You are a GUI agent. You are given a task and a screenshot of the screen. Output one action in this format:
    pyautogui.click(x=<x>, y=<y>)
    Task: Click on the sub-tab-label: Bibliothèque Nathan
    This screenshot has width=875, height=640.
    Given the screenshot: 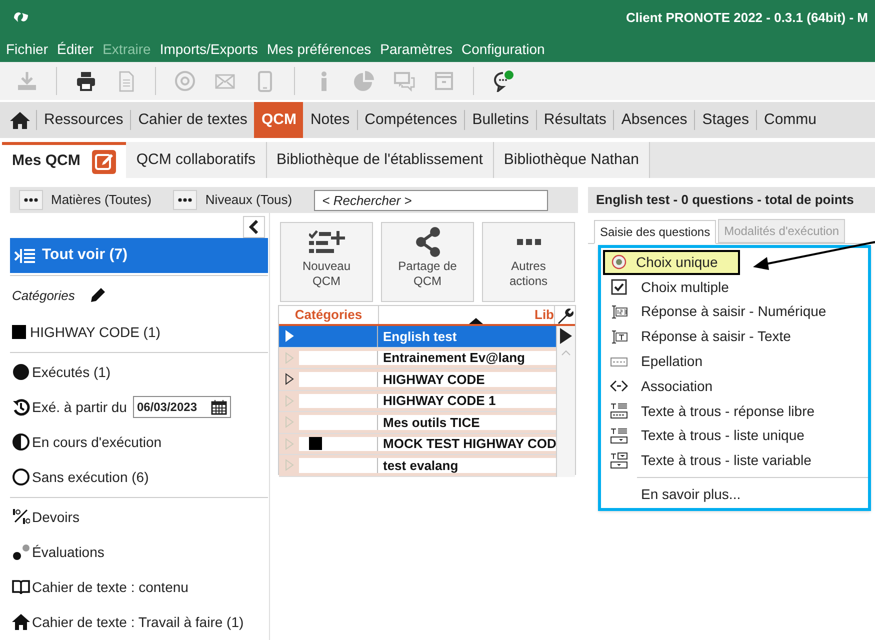 What is the action you would take?
    pyautogui.click(x=571, y=160)
    